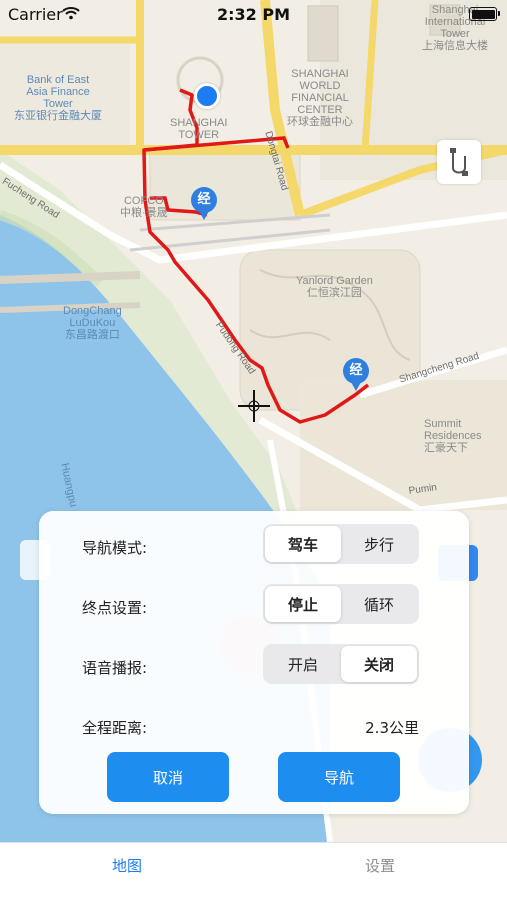  I want to click on endpoint-stop-option: 停止, so click(303, 604).